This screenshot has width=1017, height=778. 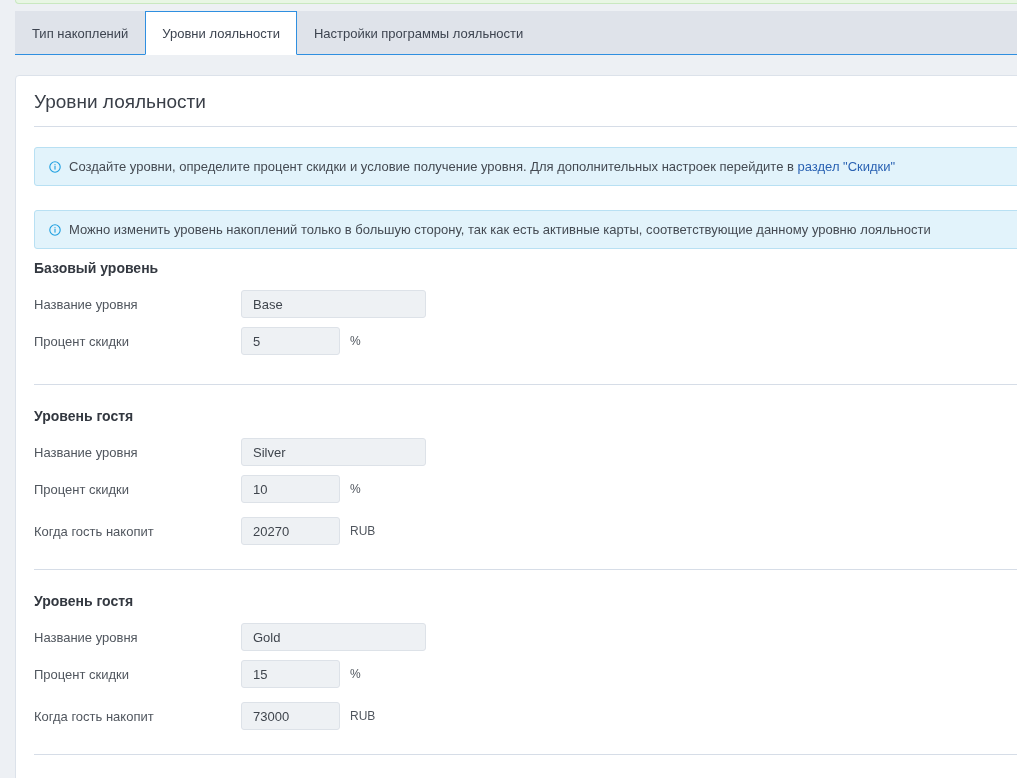 What do you see at coordinates (120, 102) in the screenshot?
I see `panel-title: Уровни лояльности` at bounding box center [120, 102].